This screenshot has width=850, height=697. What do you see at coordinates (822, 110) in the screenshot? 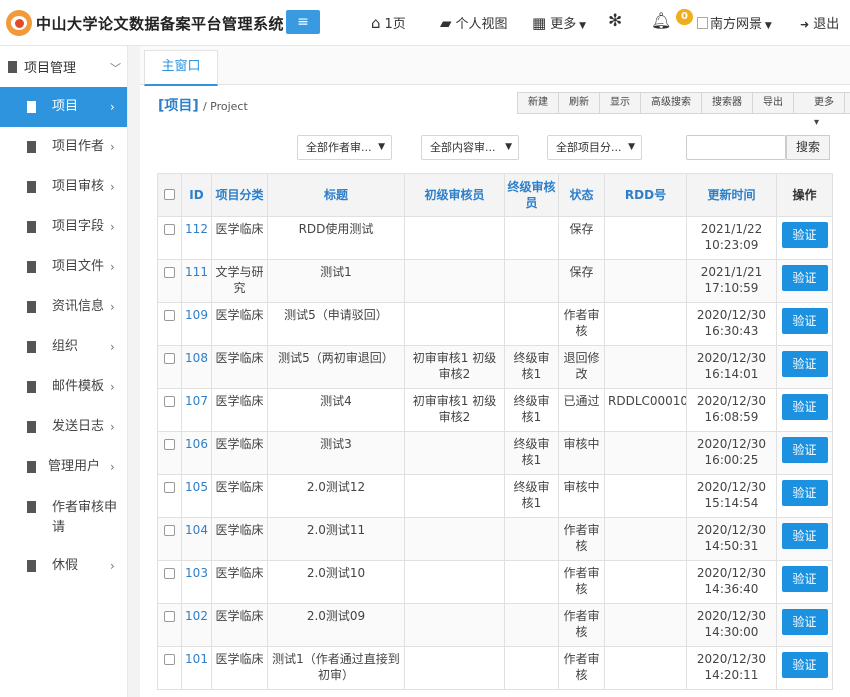
I see `more-button: 更多 ▾` at bounding box center [822, 110].